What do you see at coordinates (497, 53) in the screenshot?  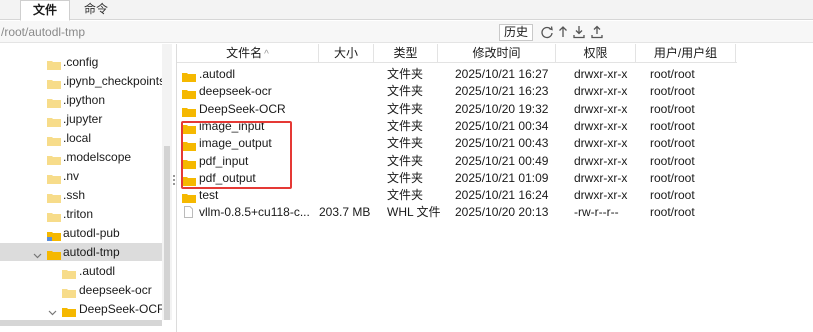 I see `column-modified: 修改时间` at bounding box center [497, 53].